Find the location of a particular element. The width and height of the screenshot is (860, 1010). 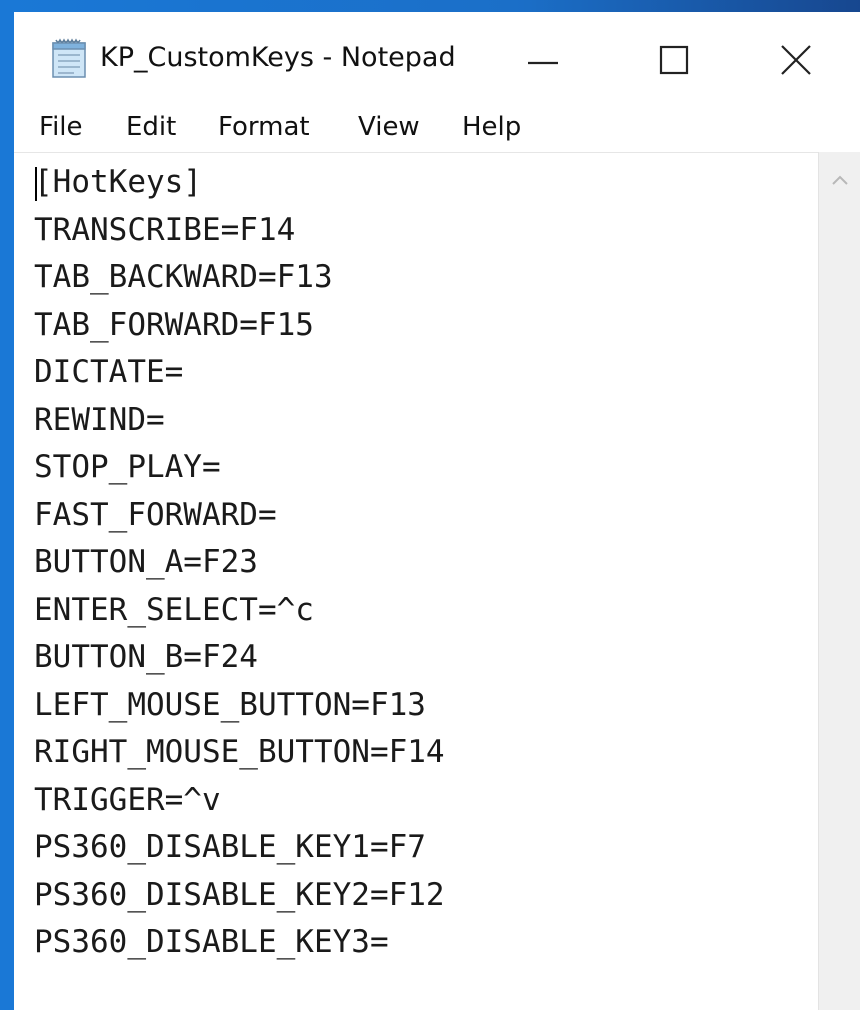

text-line: BUTTON_A=F23 is located at coordinates (146, 562).